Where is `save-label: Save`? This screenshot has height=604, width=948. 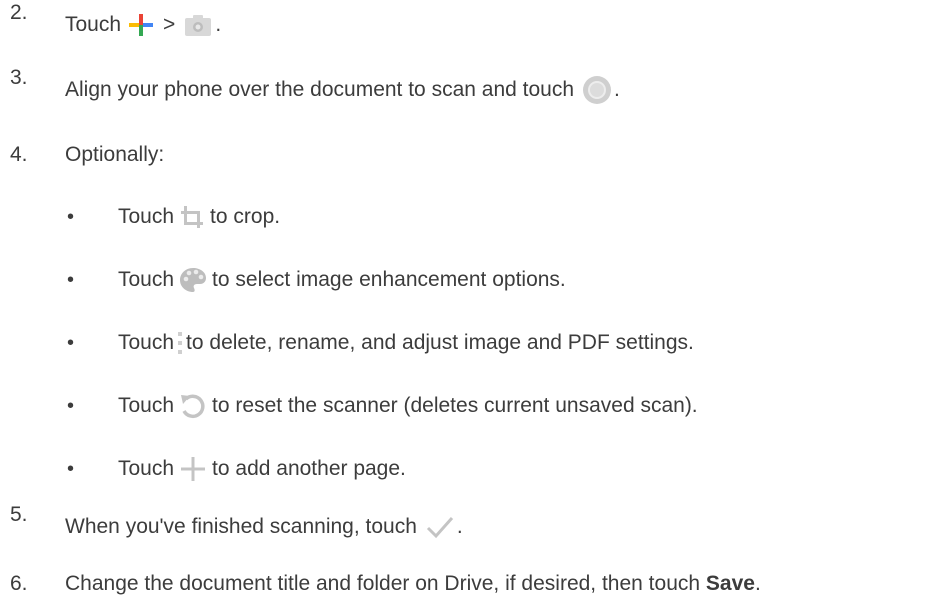
save-label: Save is located at coordinates (730, 583).